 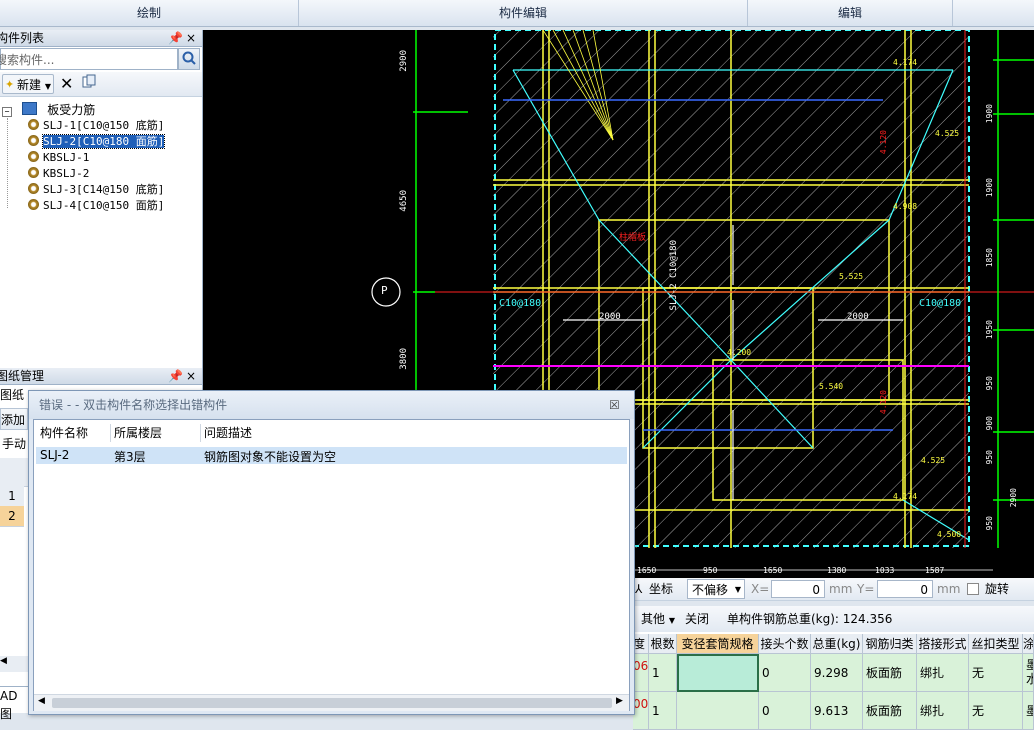 I want to click on drawing-row-2: 2, so click(x=12, y=516).